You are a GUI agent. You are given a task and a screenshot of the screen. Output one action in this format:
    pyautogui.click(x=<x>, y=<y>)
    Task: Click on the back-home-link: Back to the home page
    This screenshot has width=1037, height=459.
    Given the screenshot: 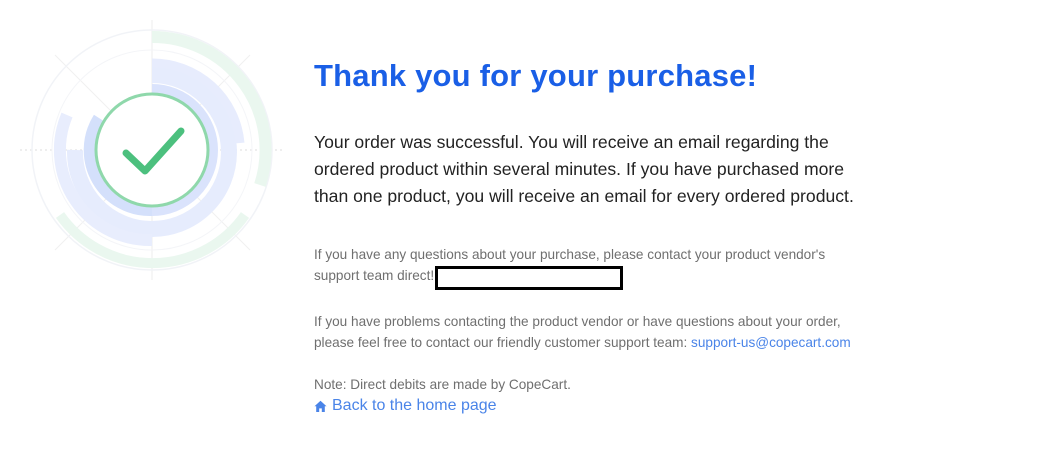 What is the action you would take?
    pyautogui.click(x=405, y=406)
    